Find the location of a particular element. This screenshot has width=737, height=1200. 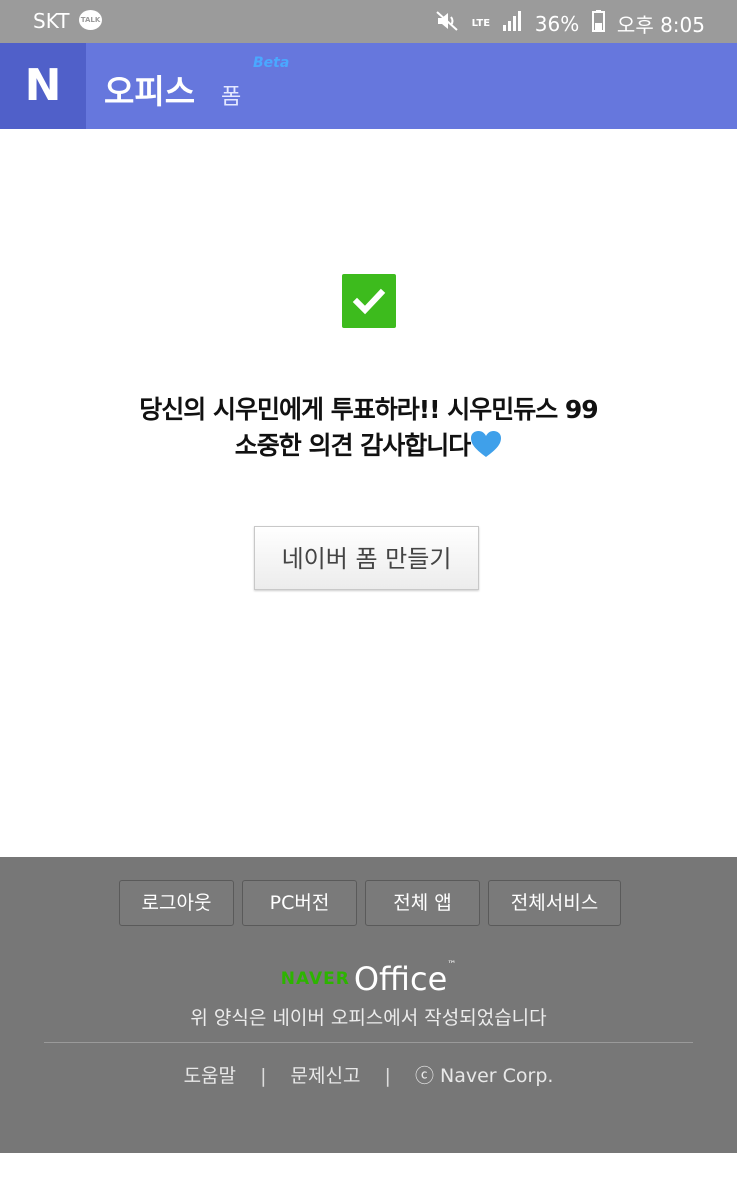

brand-trademark: ™ is located at coordinates (452, 965).